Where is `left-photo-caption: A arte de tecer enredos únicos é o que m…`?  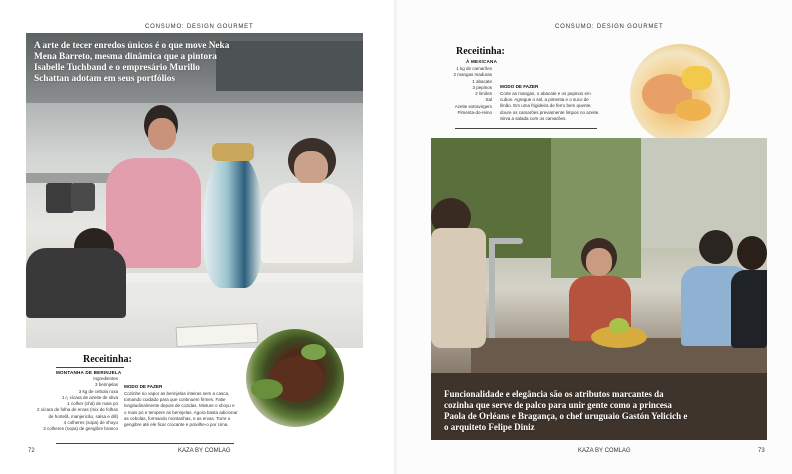
left-photo-caption: A arte de tecer enredos únicos é o que m… is located at coordinates (132, 62).